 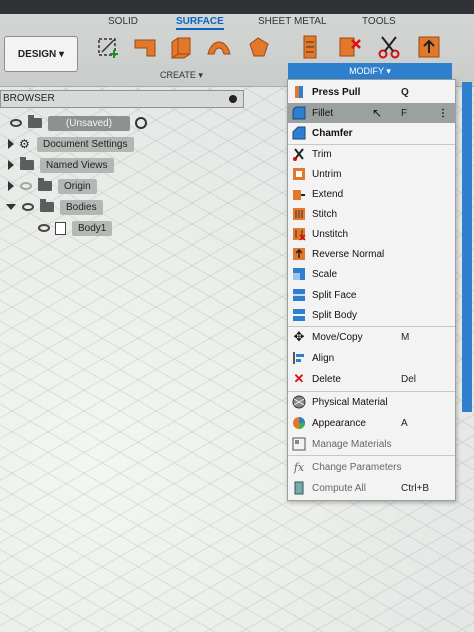 I want to click on menu-label: Physical Material, so click(x=350, y=402).